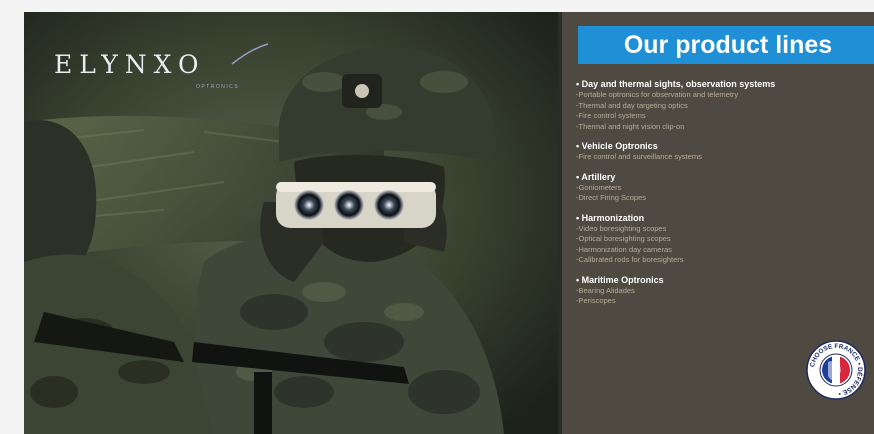 The width and height of the screenshot is (874, 434). What do you see at coordinates (632, 105) in the screenshot?
I see `list-item: -Thermal and day targeting optics` at bounding box center [632, 105].